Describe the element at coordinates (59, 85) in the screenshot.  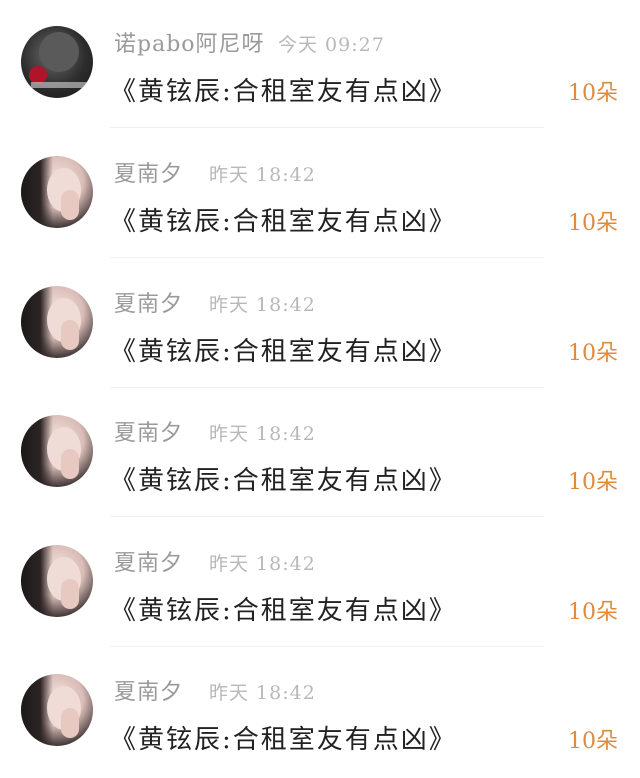
I see `avatar-caption` at that location.